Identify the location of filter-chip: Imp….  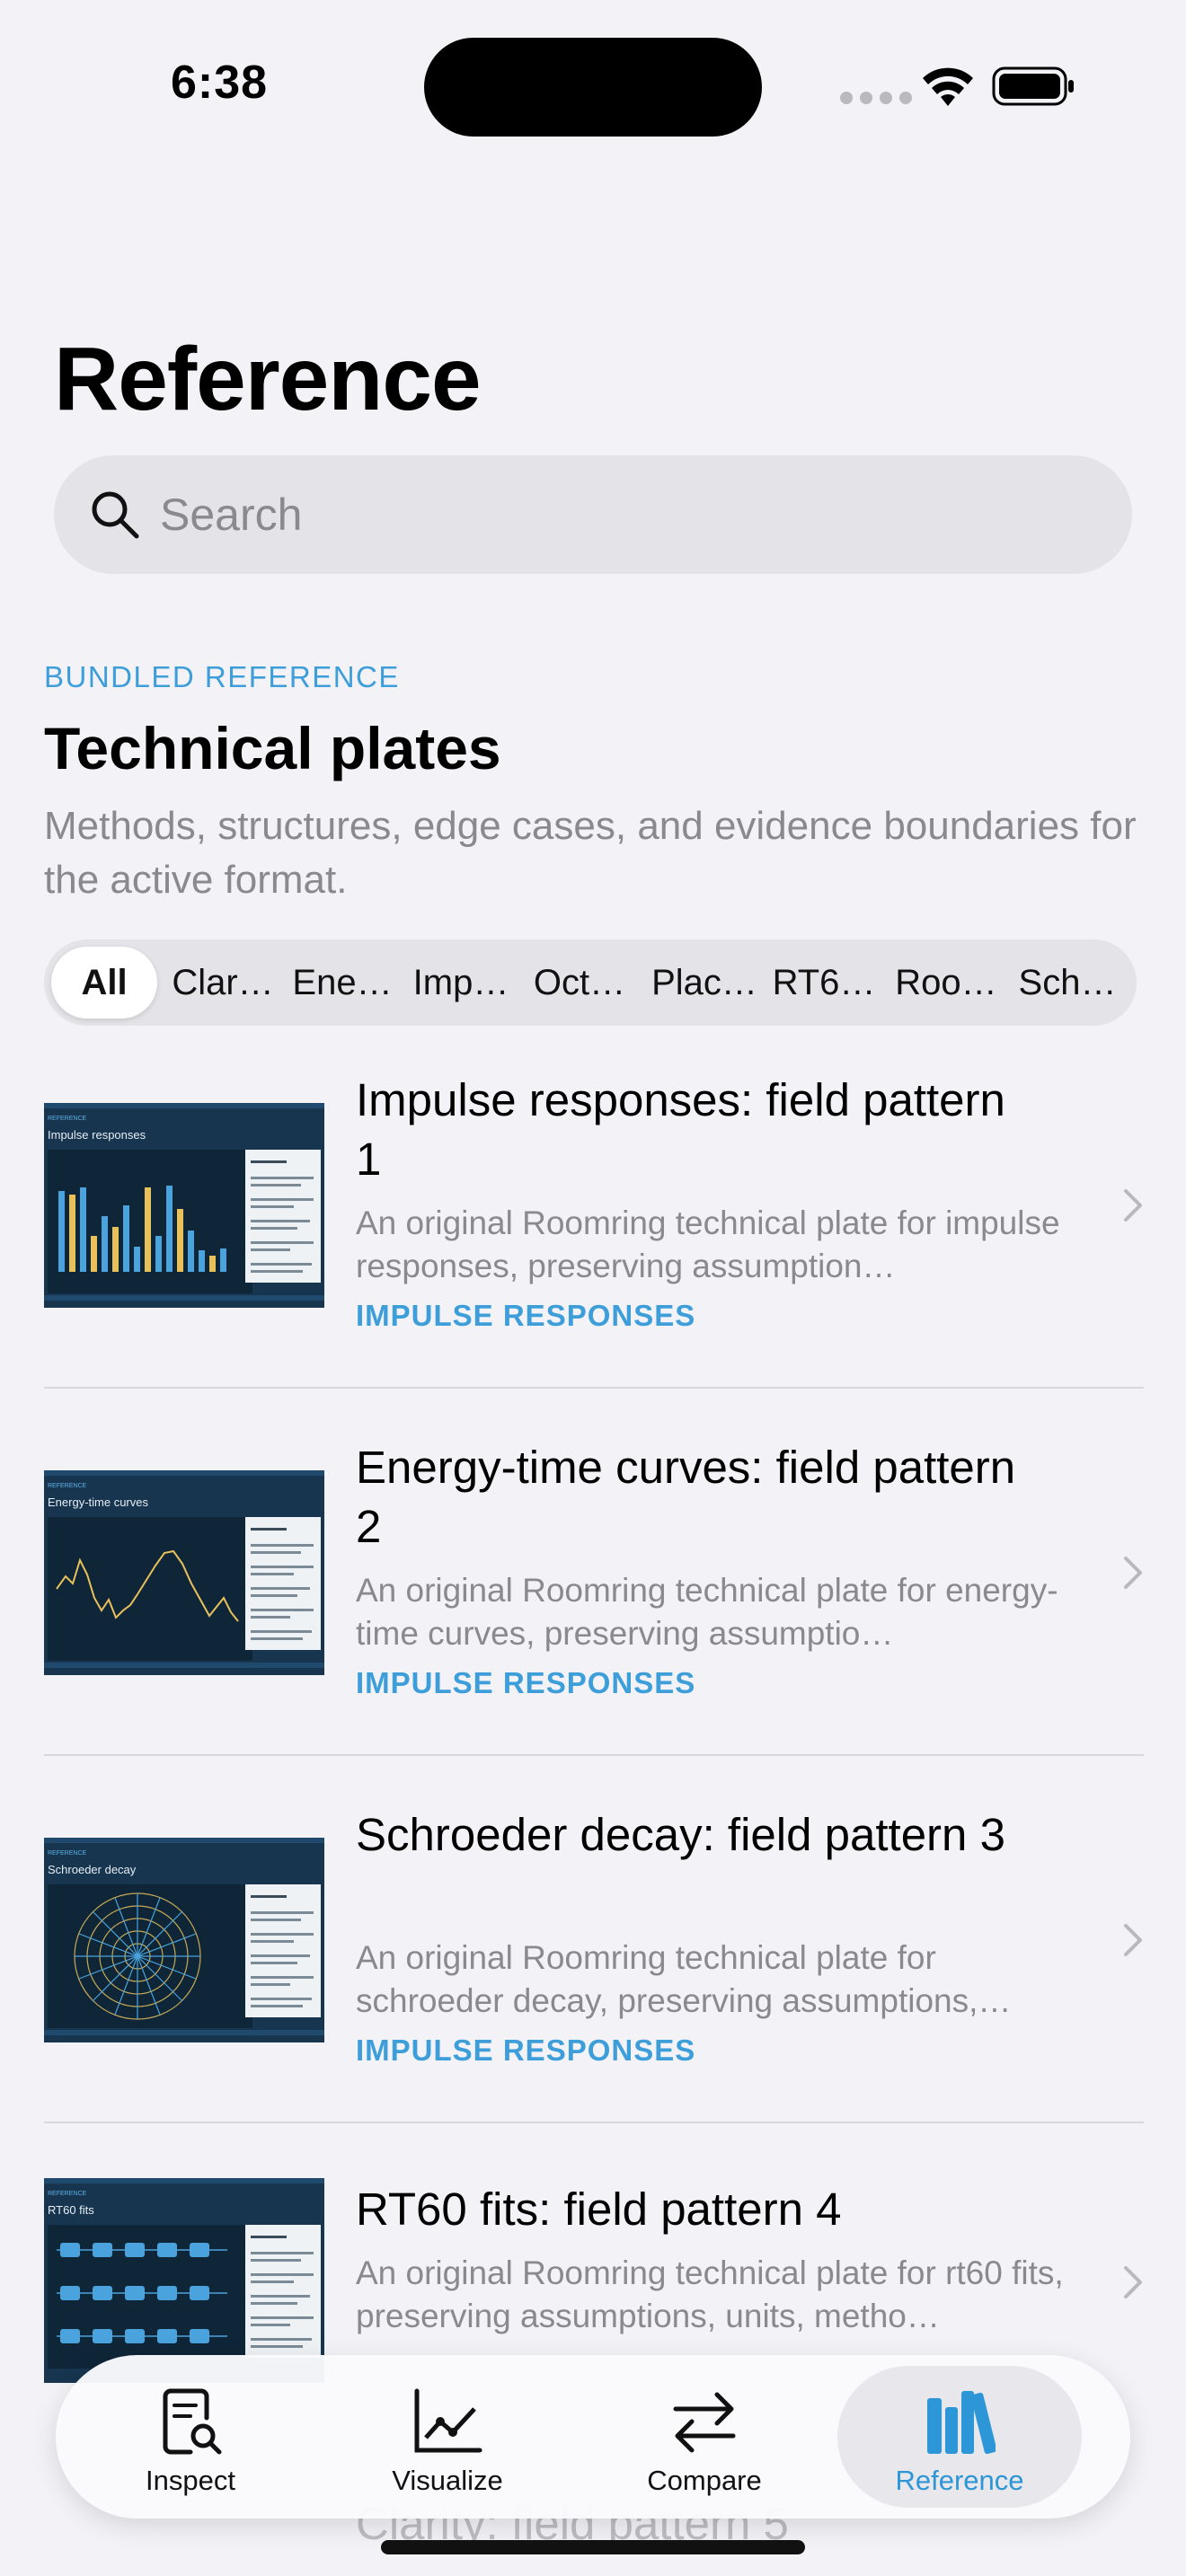
(461, 983).